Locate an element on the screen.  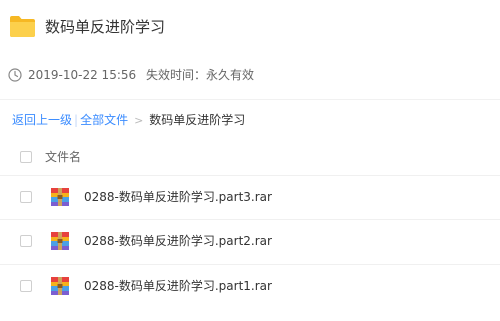
folder-title: 数码单反进阶学习 is located at coordinates (105, 27).